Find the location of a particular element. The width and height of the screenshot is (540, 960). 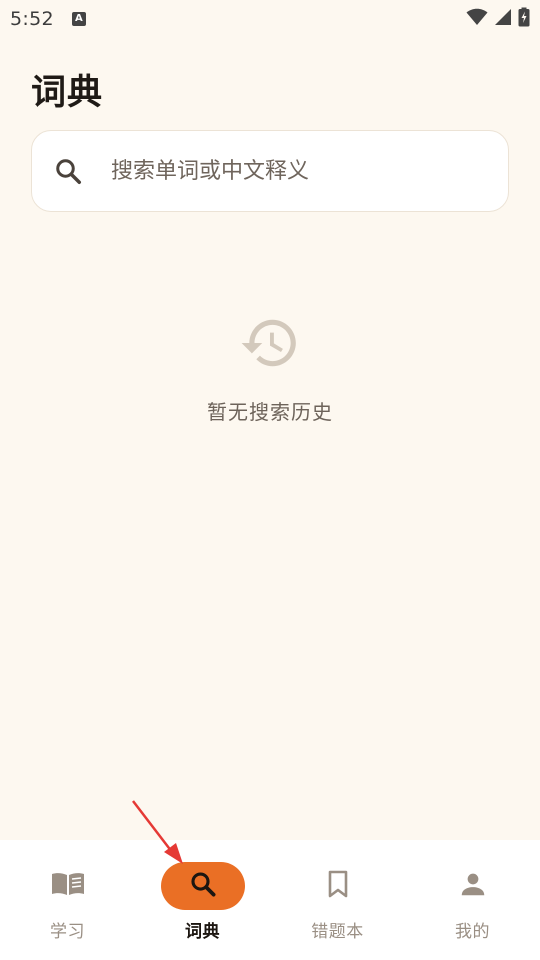

nav-icon-container-active is located at coordinates (202, 886).